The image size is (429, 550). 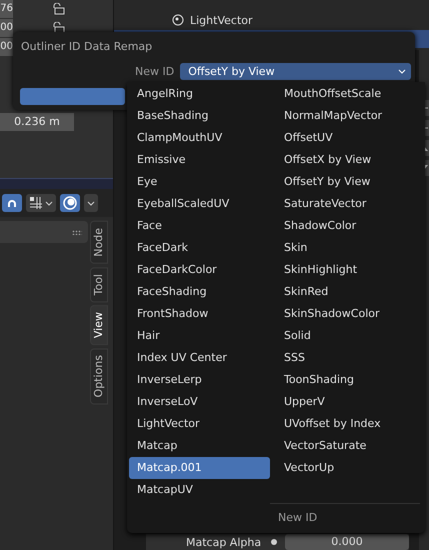 I want to click on menu-item: LightVector, so click(x=199, y=424).